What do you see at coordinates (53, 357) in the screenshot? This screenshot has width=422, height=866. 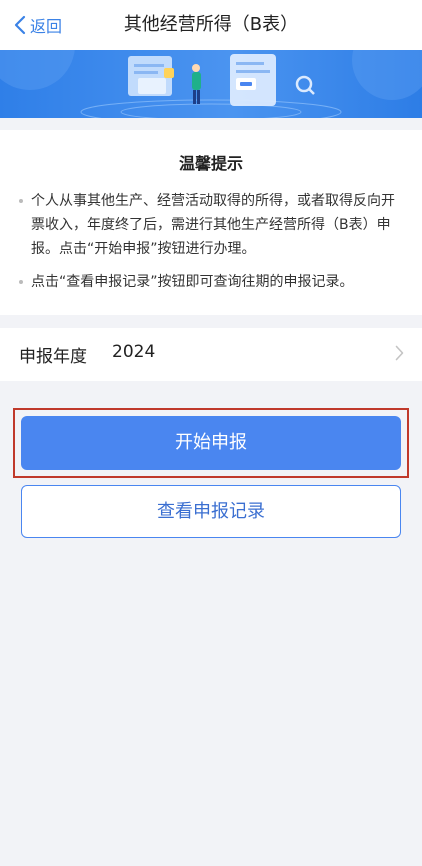 I see `year-label: 申报年度` at bounding box center [53, 357].